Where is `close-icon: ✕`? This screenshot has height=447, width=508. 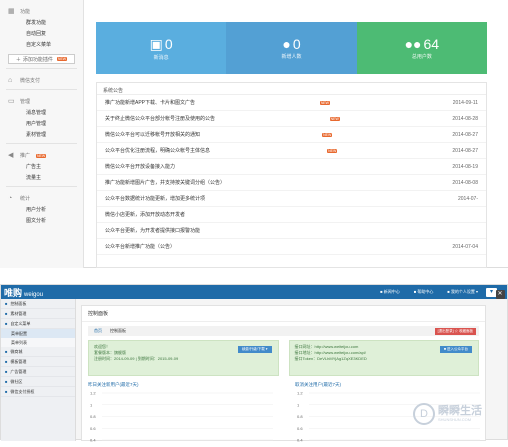
close-icon: ✕ is located at coordinates (500, 294).